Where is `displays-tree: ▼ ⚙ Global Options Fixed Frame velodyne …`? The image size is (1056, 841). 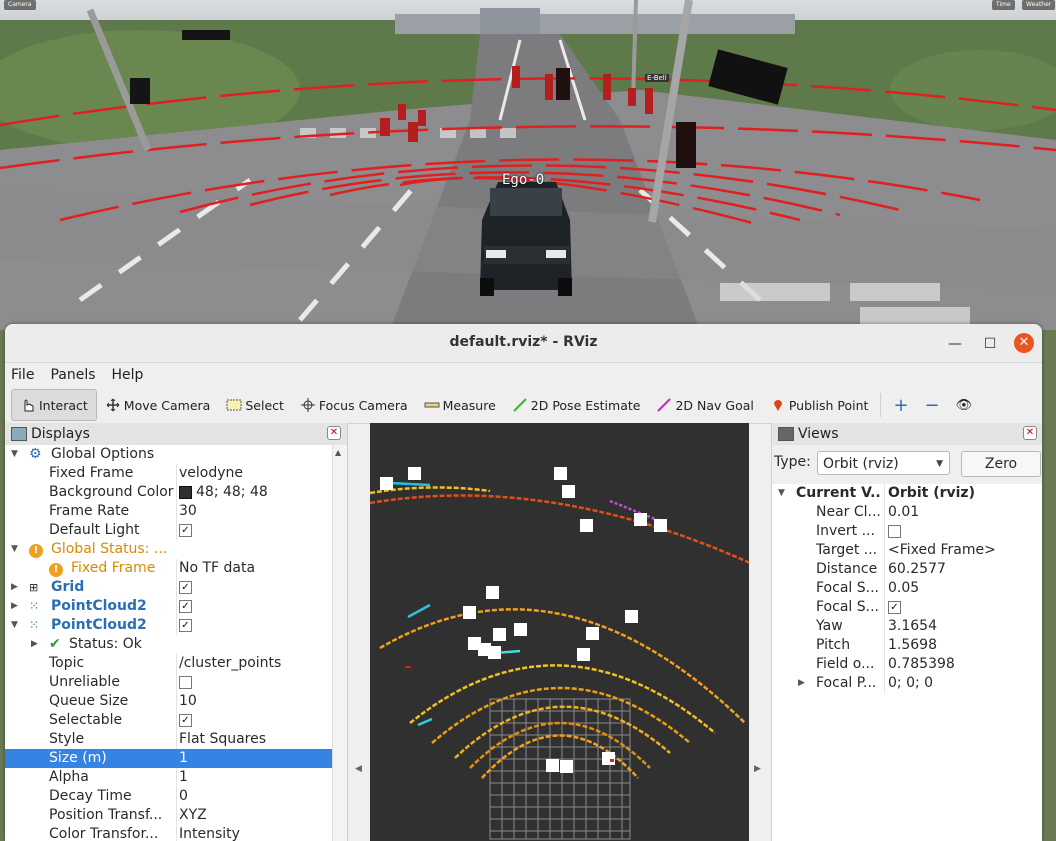
displays-tree: ▼ ⚙ Global Options Fixed Frame velodyne … is located at coordinates (168, 643).